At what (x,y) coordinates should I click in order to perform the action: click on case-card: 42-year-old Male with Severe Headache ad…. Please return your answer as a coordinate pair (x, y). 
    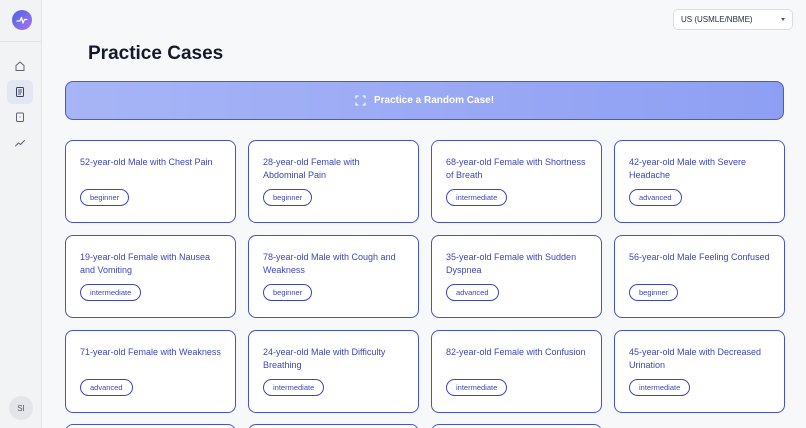
    Looking at the image, I should click on (699, 181).